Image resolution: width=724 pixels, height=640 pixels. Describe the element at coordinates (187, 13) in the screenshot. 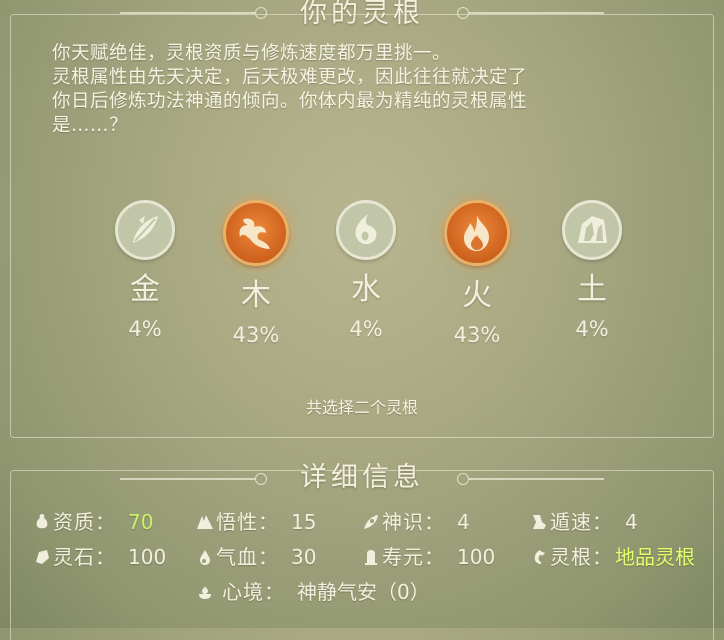

I see `title-ornament-left` at that location.